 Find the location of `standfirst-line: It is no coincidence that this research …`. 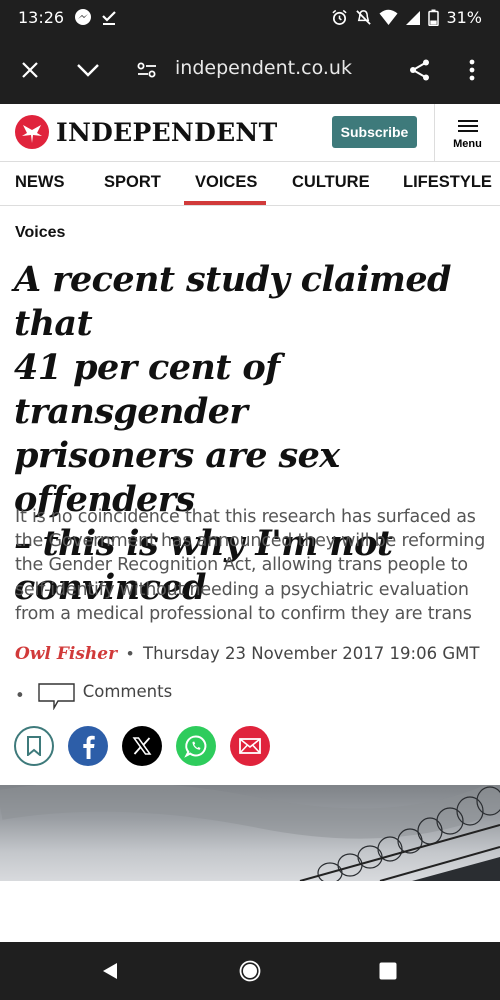

standfirst-line: It is no coincidence that this research … is located at coordinates (245, 517).